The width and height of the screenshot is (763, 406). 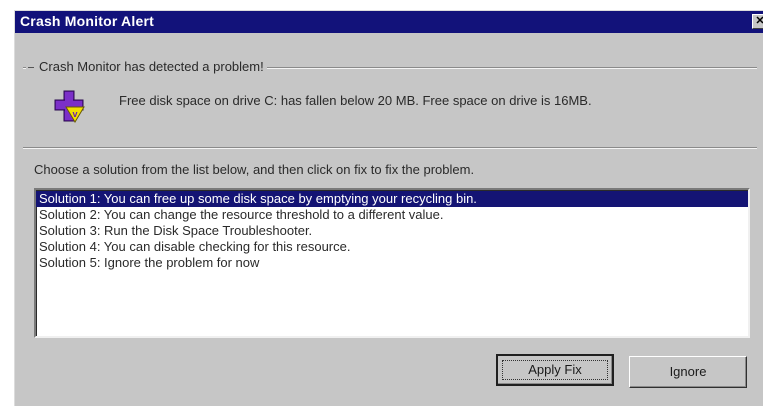 I want to click on solution-item-5: Solution 5: Ignore the problem for now, so click(x=392, y=263).